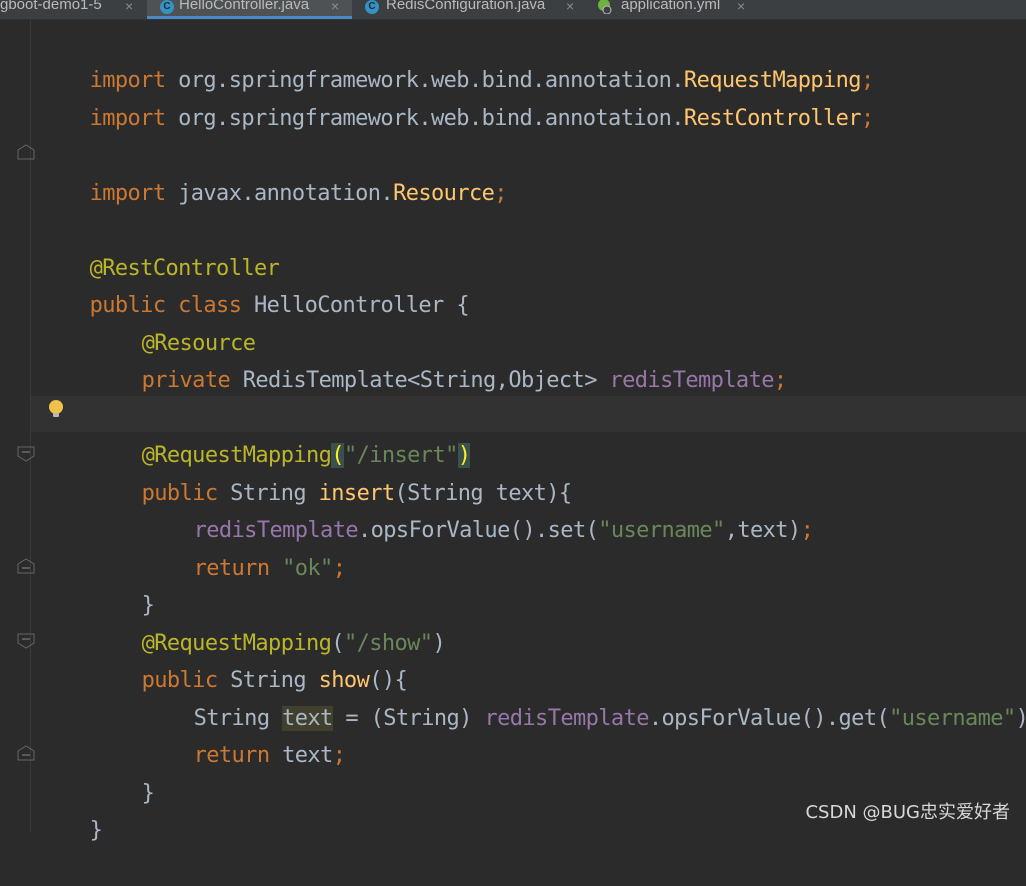 The width and height of the screenshot is (1026, 886). Describe the element at coordinates (444, 193) in the screenshot. I see `import-class: Resource` at that location.